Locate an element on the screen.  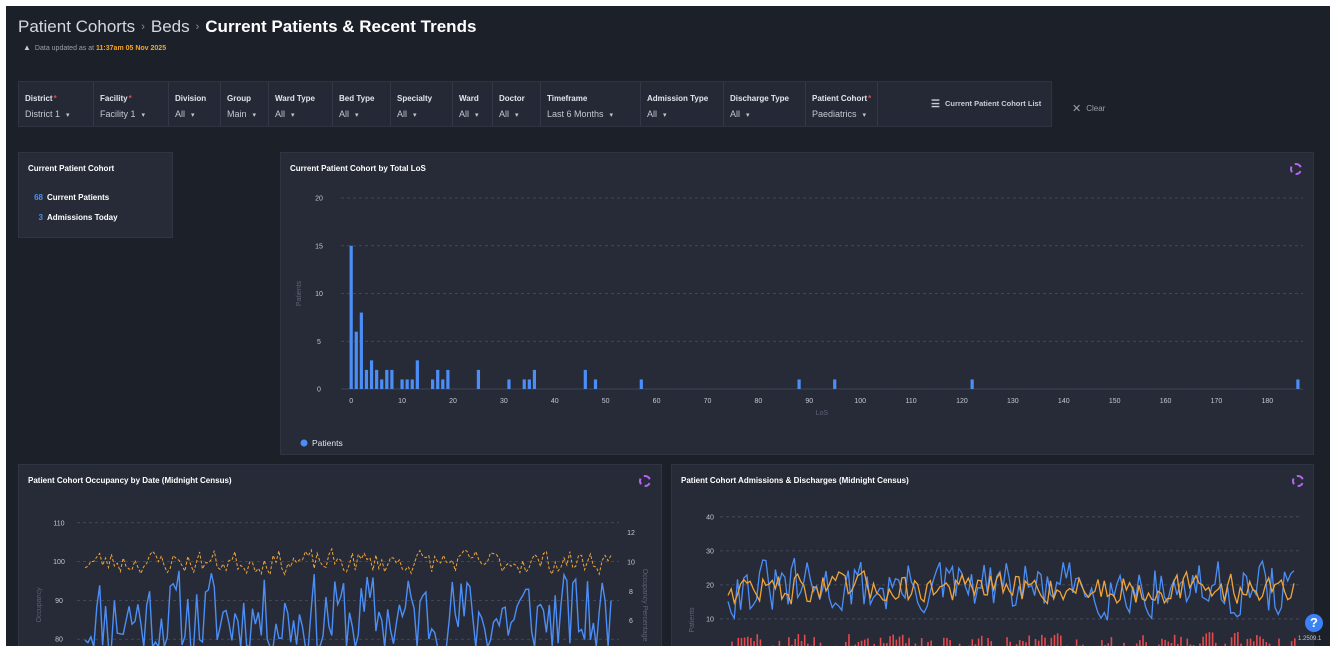
filter-ward: Ward All ▾ is located at coordinates (473, 104).